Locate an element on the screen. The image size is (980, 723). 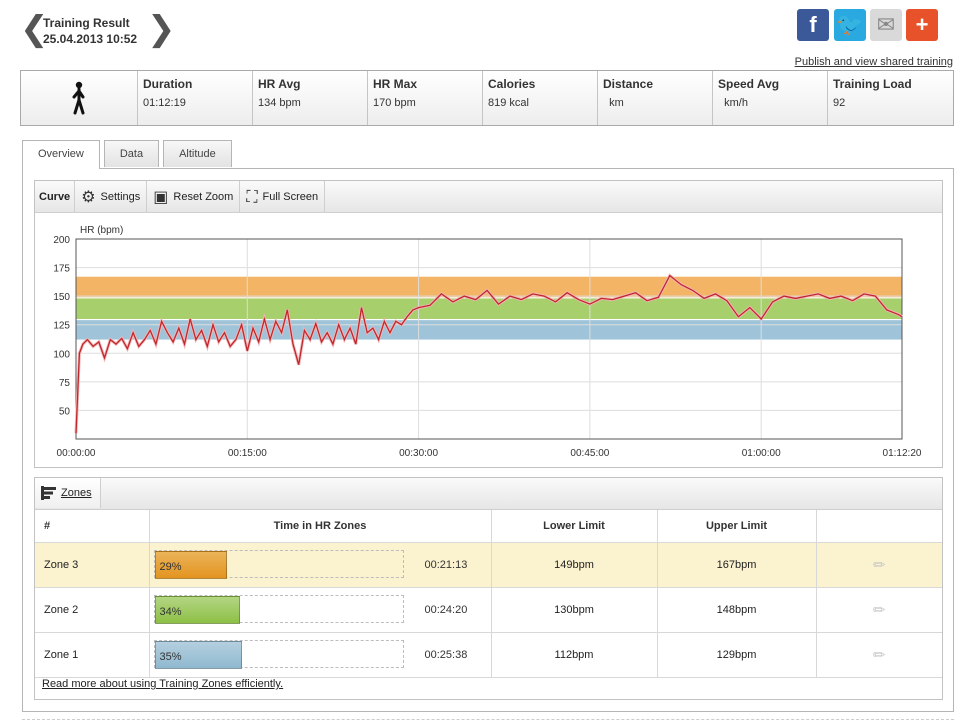
summary-value: 01:12:19 is located at coordinates (164, 103).